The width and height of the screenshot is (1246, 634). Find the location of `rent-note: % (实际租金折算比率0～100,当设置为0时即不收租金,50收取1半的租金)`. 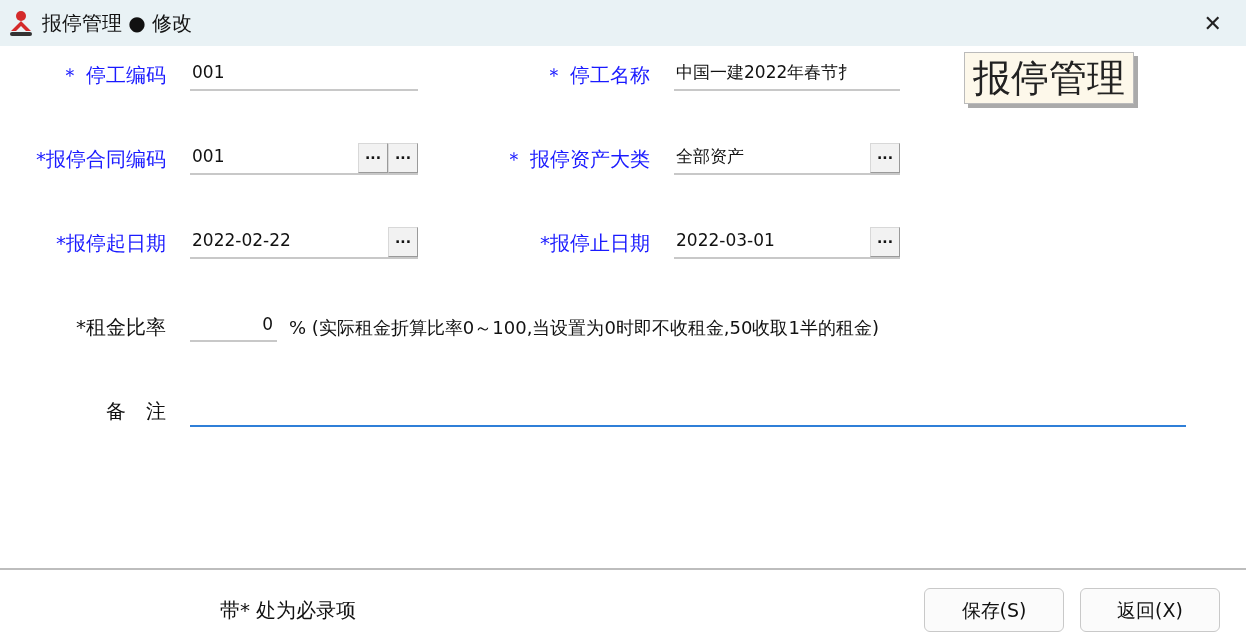

rent-note: % (实际租金折算比率0～100,当设置为0时即不收租金,50收取1半的租金) is located at coordinates (584, 327).